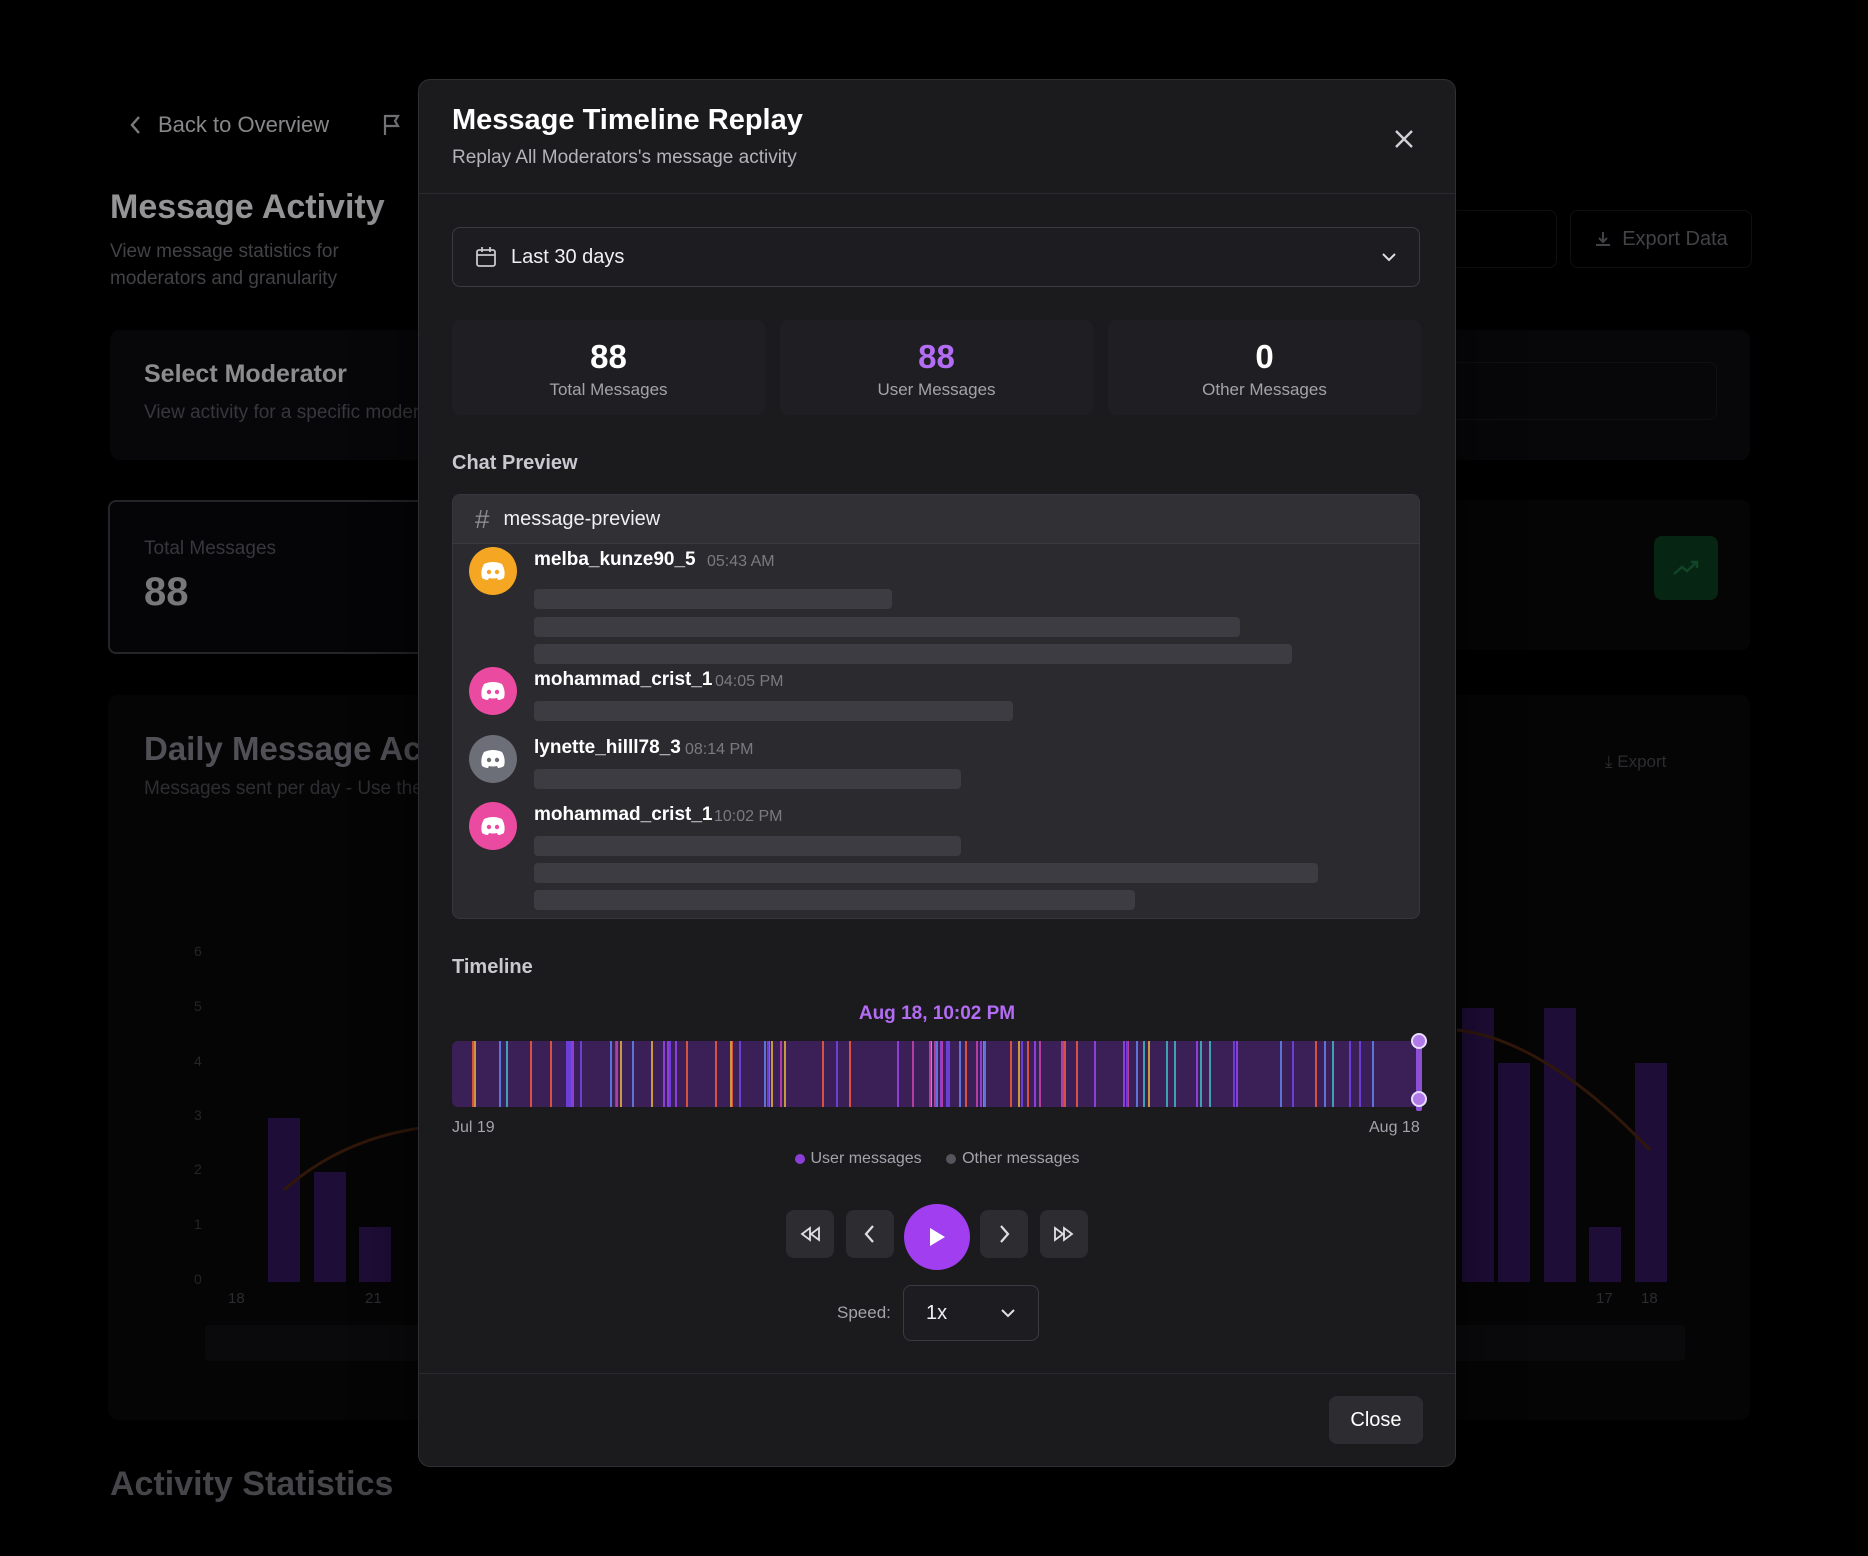 The height and width of the screenshot is (1556, 1868). I want to click on next-message-button, so click(1004, 1234).